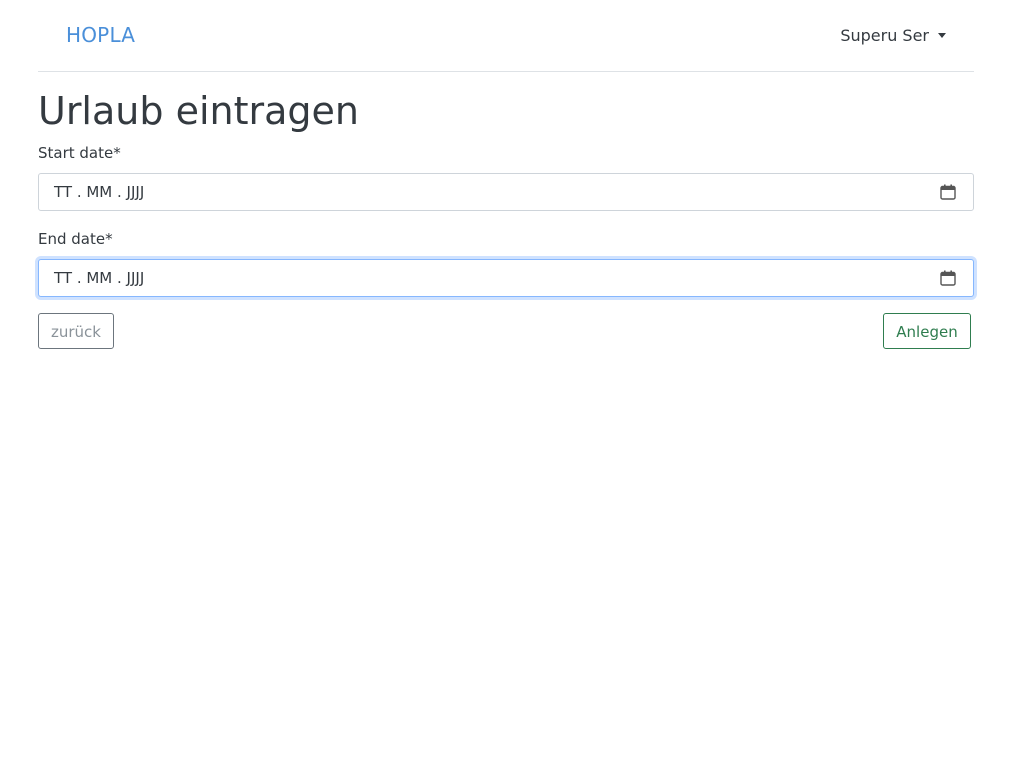  What do you see at coordinates (100, 35) in the screenshot?
I see `brand-link: HOPLA` at bounding box center [100, 35].